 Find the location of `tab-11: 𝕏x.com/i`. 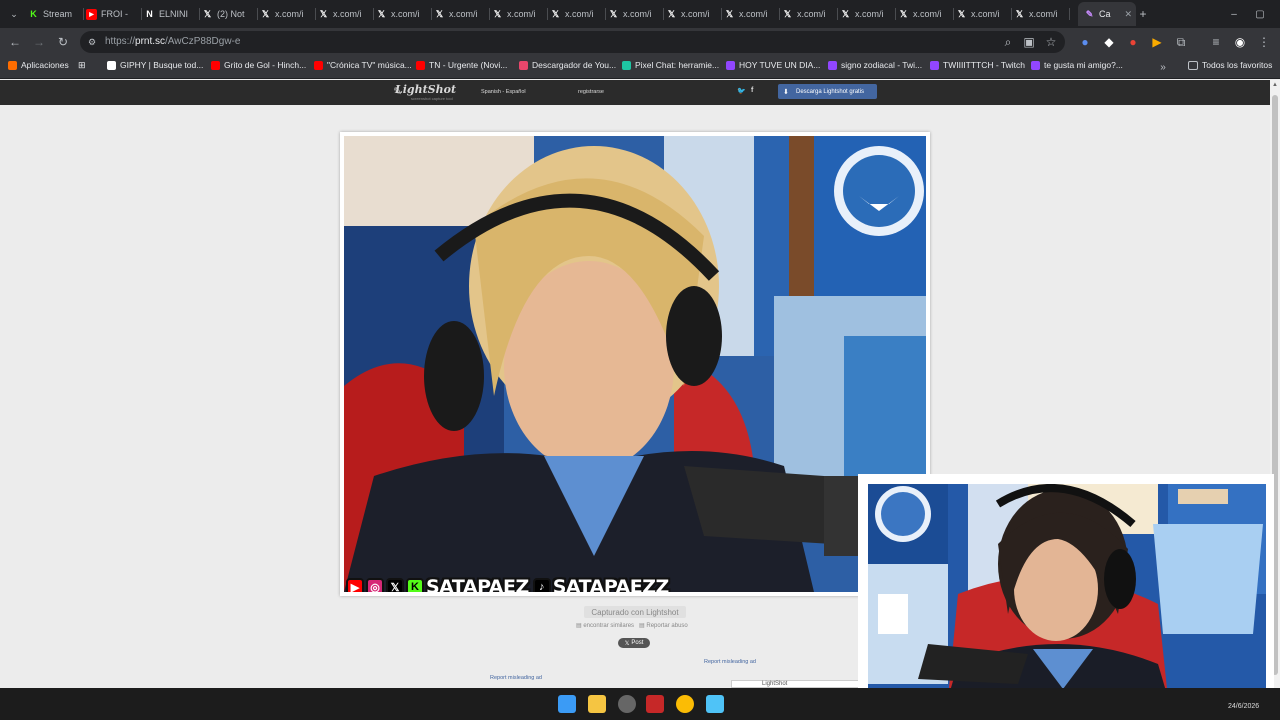

tab-11: 𝕏x.com/i is located at coordinates (692, 14).